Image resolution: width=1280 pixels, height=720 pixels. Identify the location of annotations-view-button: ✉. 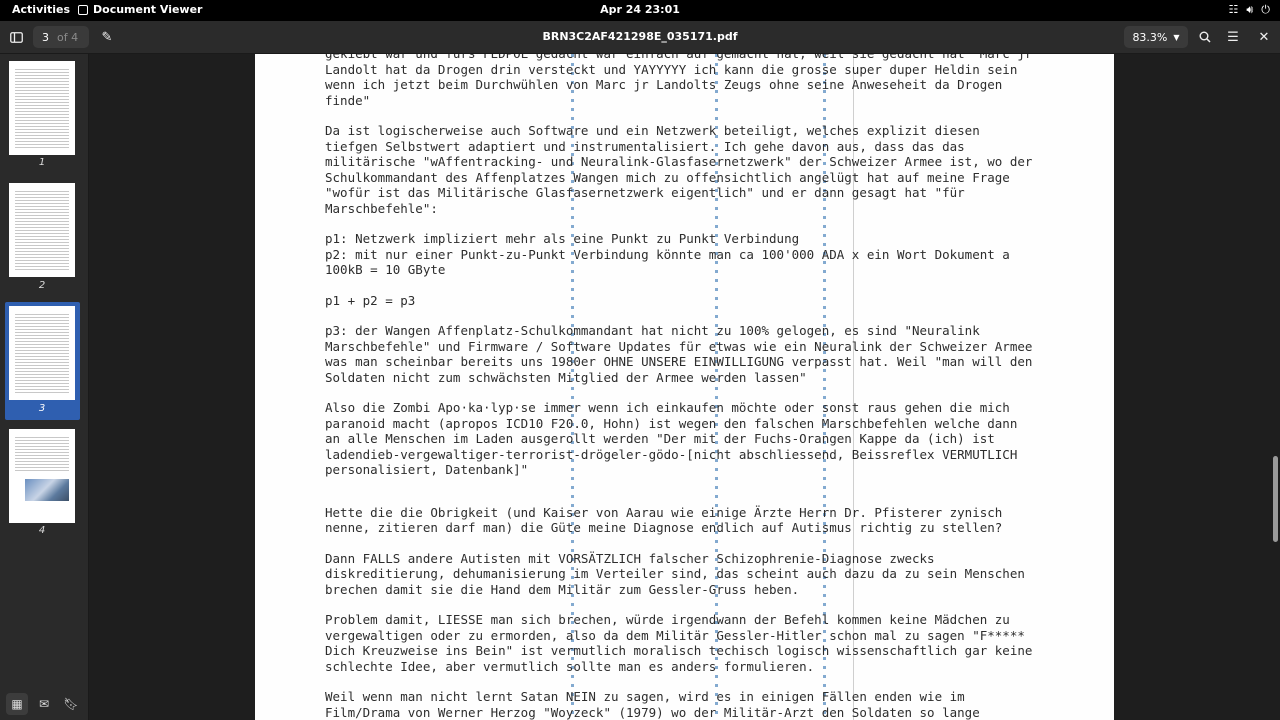
(44, 704).